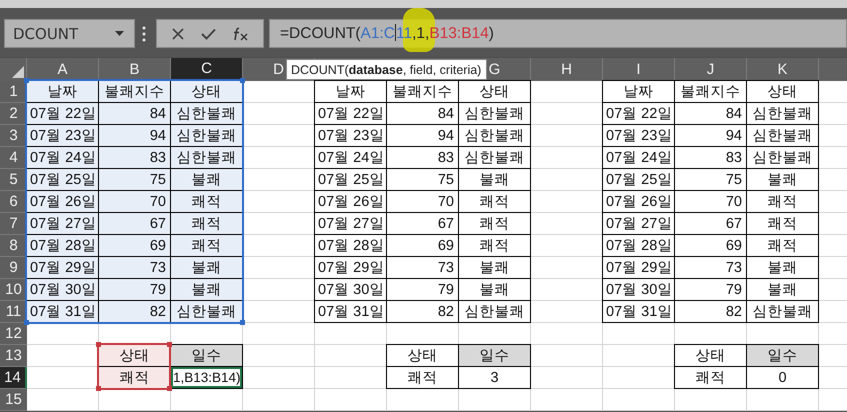 Image resolution: width=847 pixels, height=412 pixels. What do you see at coordinates (178, 34) in the screenshot?
I see `close-icon` at bounding box center [178, 34].